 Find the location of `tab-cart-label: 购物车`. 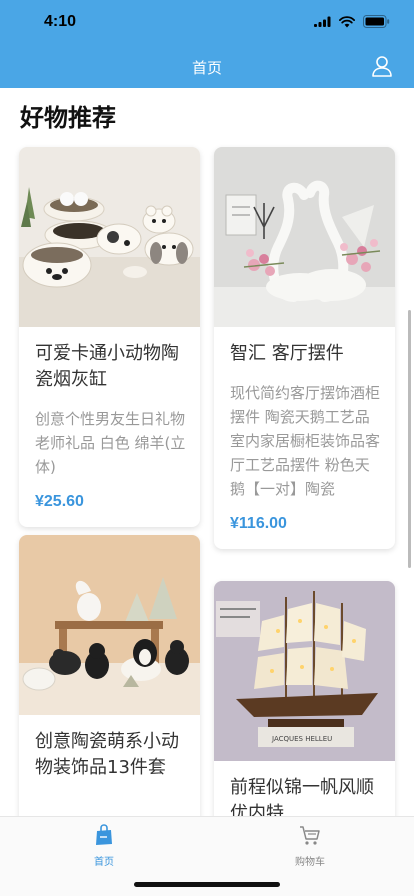

tab-cart-label: 购物车 is located at coordinates (310, 862).